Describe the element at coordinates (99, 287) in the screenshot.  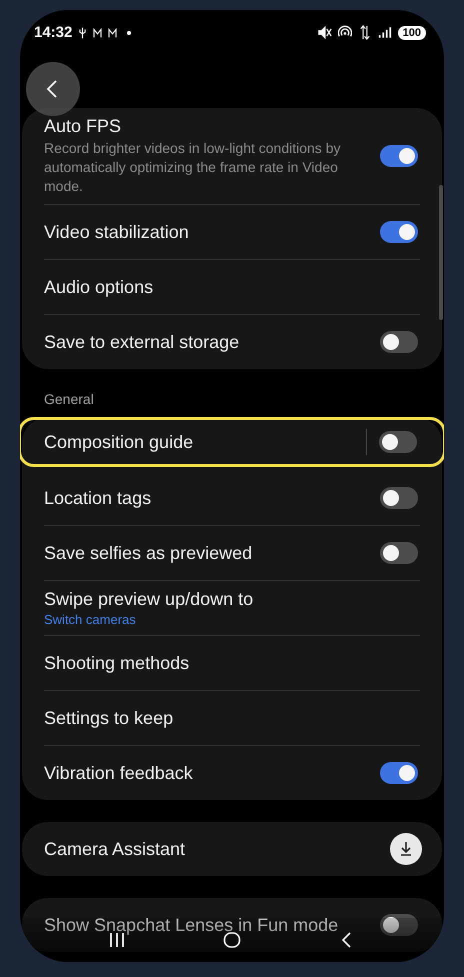
I see `row-title: Audio options` at that location.